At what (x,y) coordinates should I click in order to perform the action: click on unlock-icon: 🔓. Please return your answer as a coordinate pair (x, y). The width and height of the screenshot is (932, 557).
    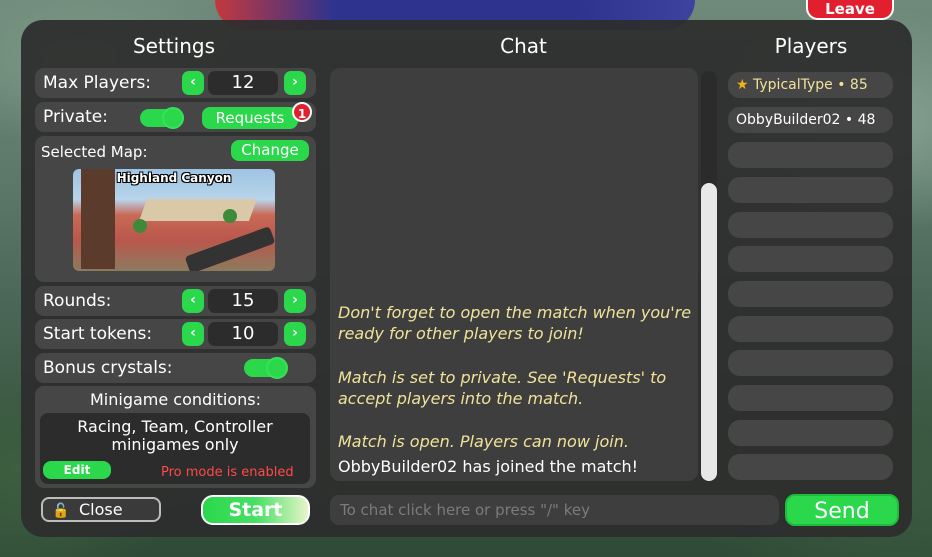
    Looking at the image, I should click on (61, 511).